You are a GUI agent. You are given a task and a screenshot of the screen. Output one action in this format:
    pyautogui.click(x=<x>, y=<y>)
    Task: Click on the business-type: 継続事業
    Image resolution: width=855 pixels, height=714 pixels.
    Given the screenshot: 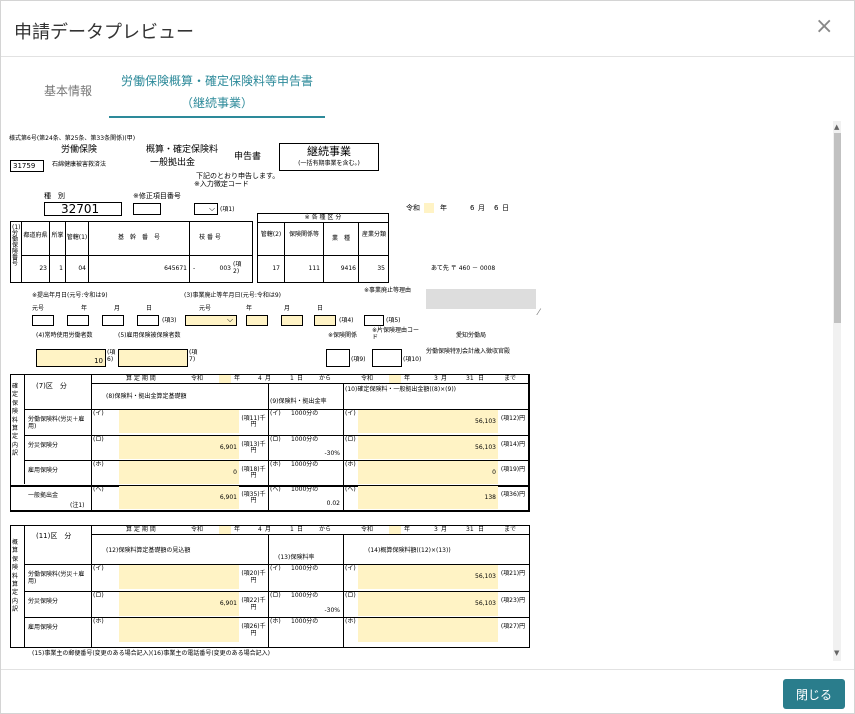 What is the action you would take?
    pyautogui.click(x=329, y=151)
    